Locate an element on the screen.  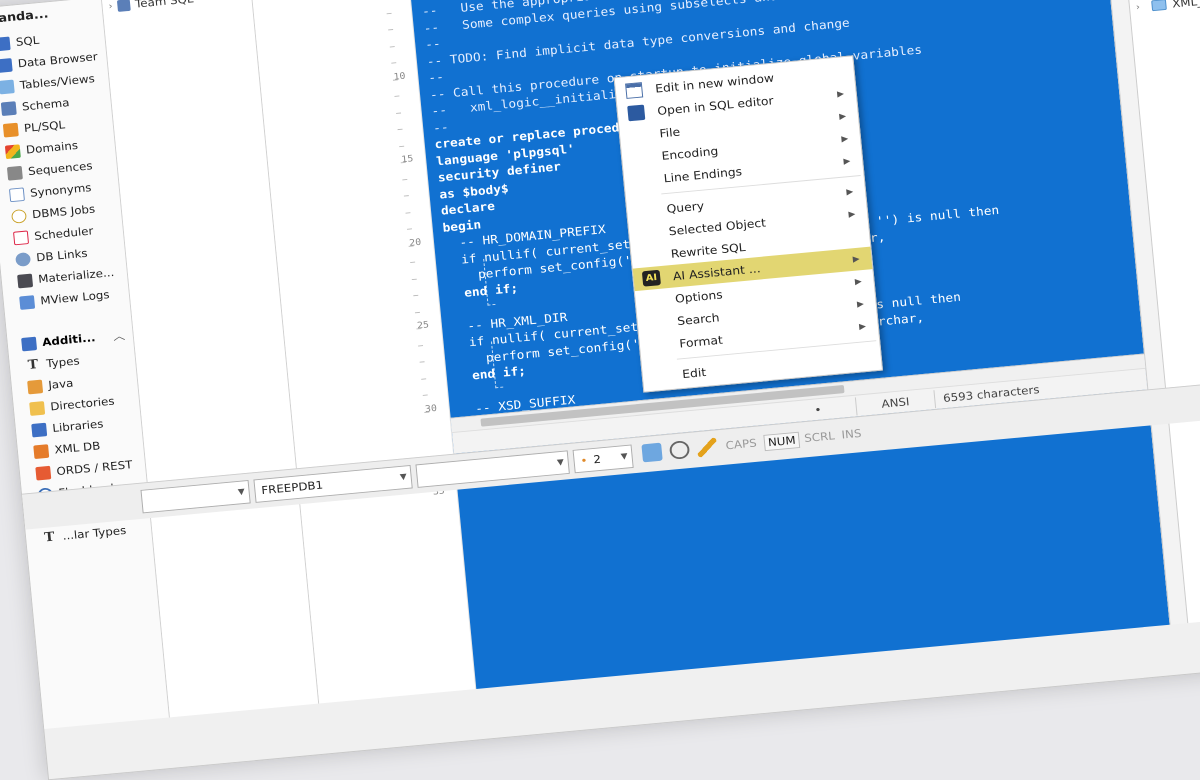
connection-value: FREEPDB1 is located at coordinates (292, 487).